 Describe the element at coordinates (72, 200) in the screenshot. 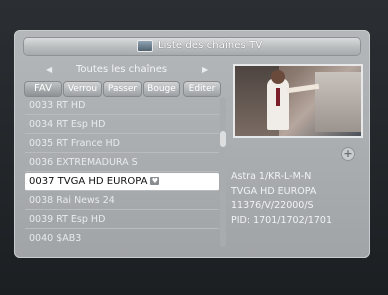

I see `channel-label: 0038 Rai News 24` at that location.